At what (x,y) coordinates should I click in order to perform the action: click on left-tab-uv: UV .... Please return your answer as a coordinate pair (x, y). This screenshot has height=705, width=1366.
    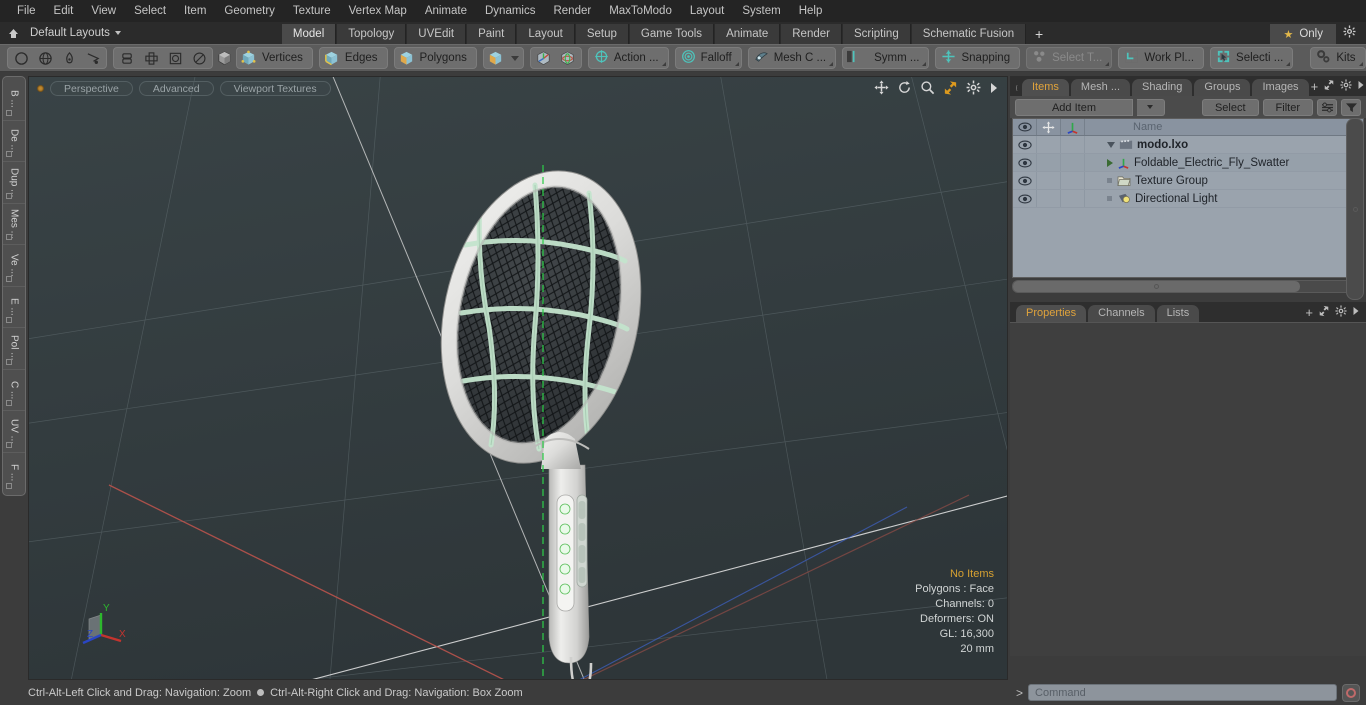
    Looking at the image, I should click on (14, 432).